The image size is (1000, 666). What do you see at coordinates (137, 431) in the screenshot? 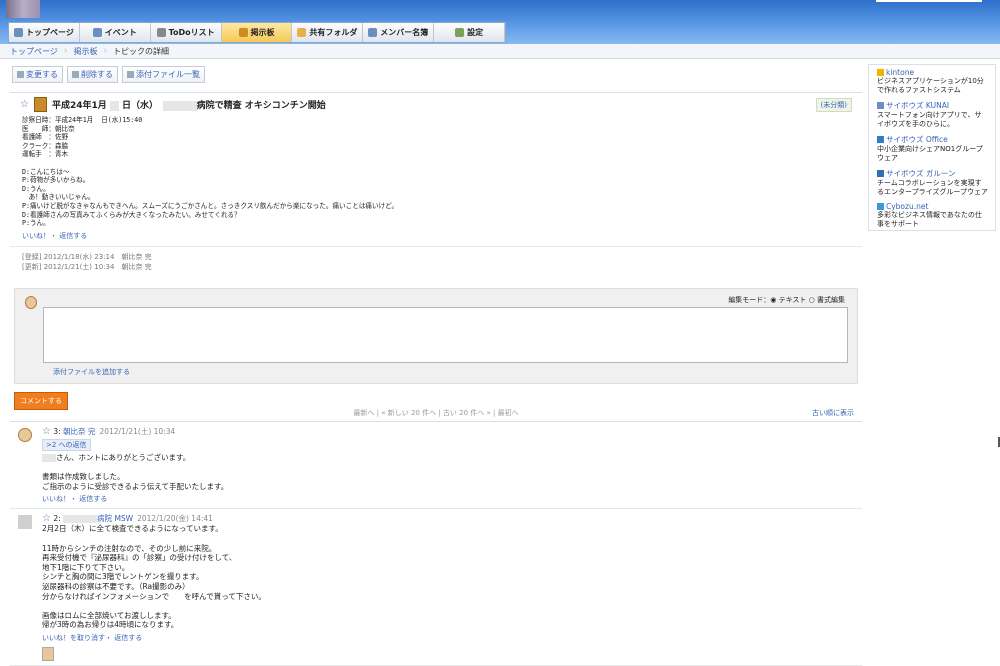
I see `comment-date: 2012/1/21(土) 10:34` at bounding box center [137, 431].